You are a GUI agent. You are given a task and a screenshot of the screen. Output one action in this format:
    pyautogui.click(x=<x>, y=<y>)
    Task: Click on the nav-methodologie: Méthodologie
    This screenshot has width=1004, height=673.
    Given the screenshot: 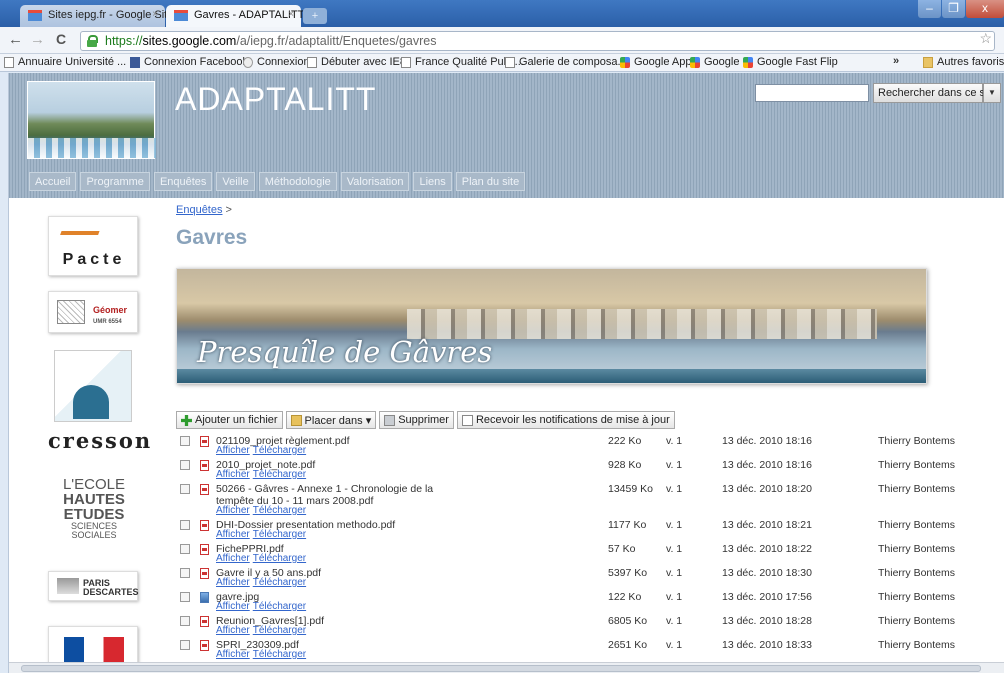 What is the action you would take?
    pyautogui.click(x=297, y=181)
    